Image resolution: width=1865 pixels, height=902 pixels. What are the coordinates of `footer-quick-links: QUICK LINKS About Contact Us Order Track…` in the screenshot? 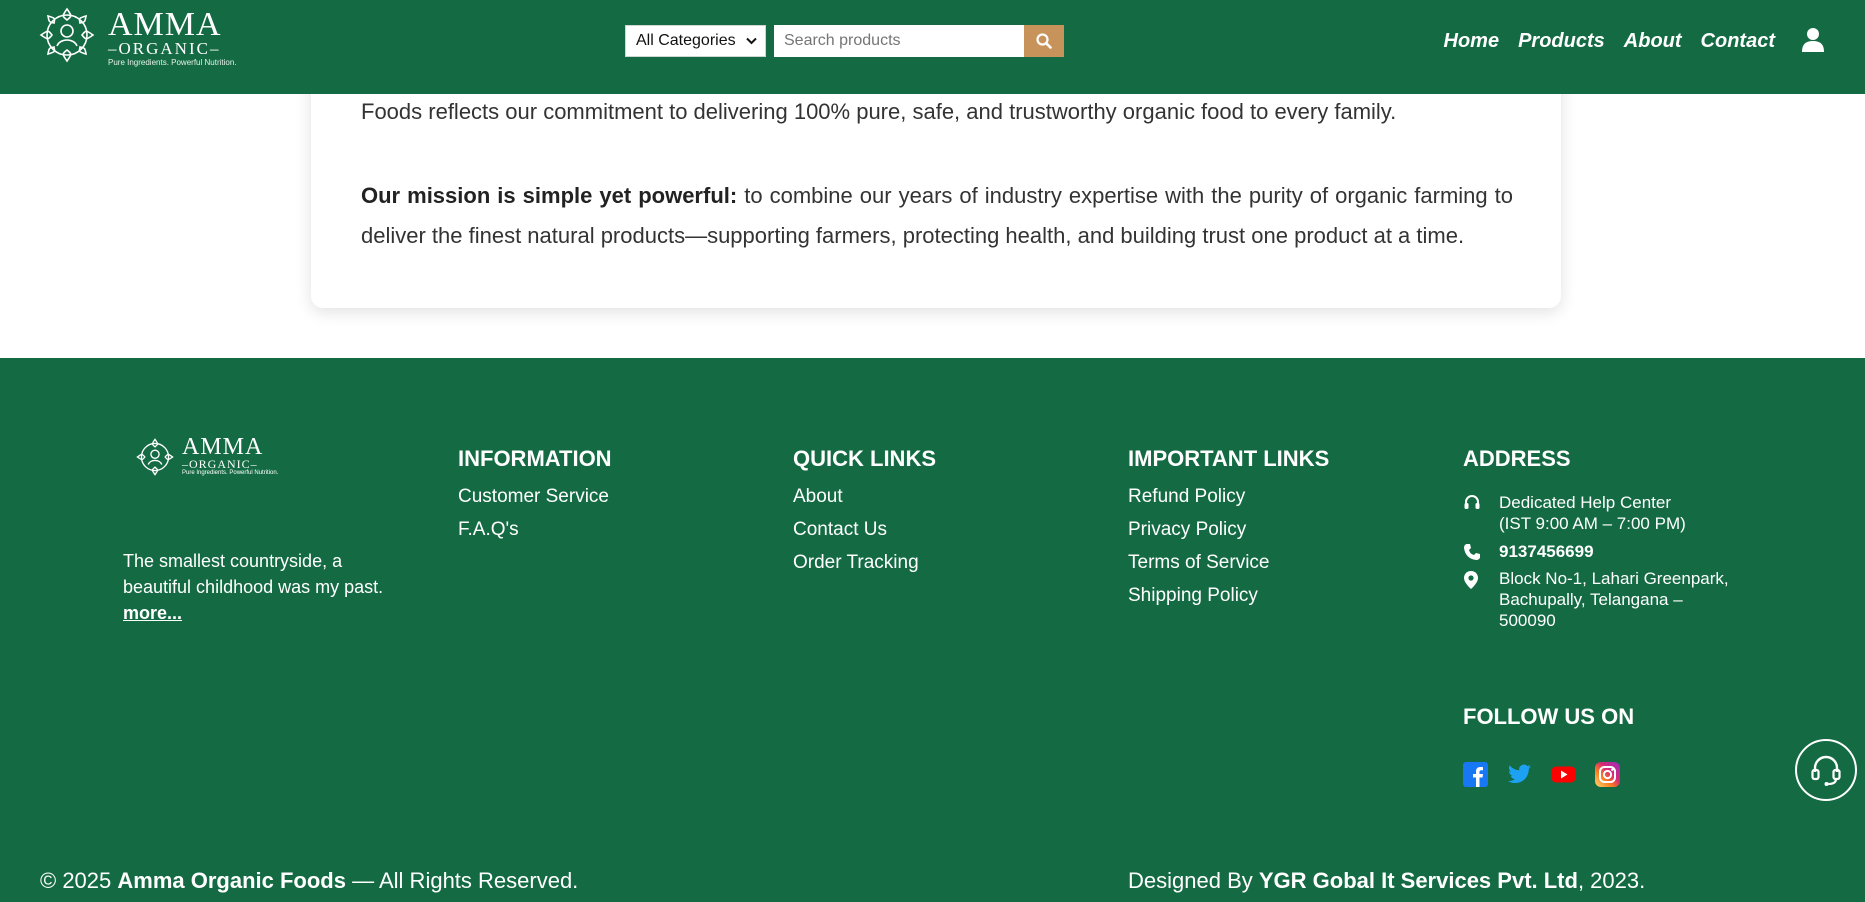 It's located at (864, 511).